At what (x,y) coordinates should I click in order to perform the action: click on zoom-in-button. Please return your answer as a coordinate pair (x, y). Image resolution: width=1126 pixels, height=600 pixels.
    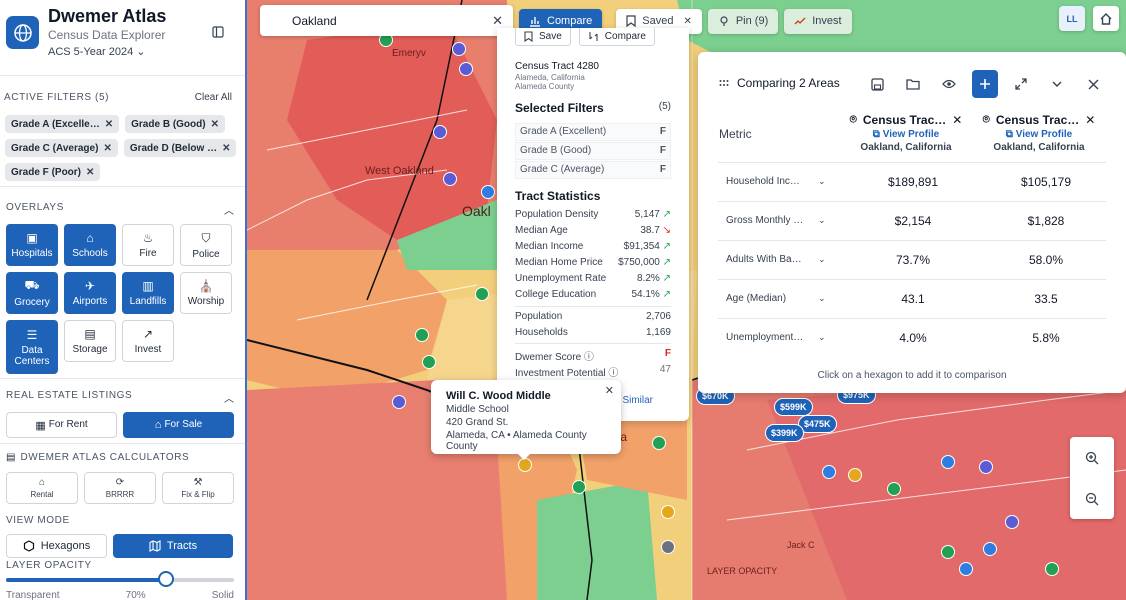
    Looking at the image, I should click on (1092, 457).